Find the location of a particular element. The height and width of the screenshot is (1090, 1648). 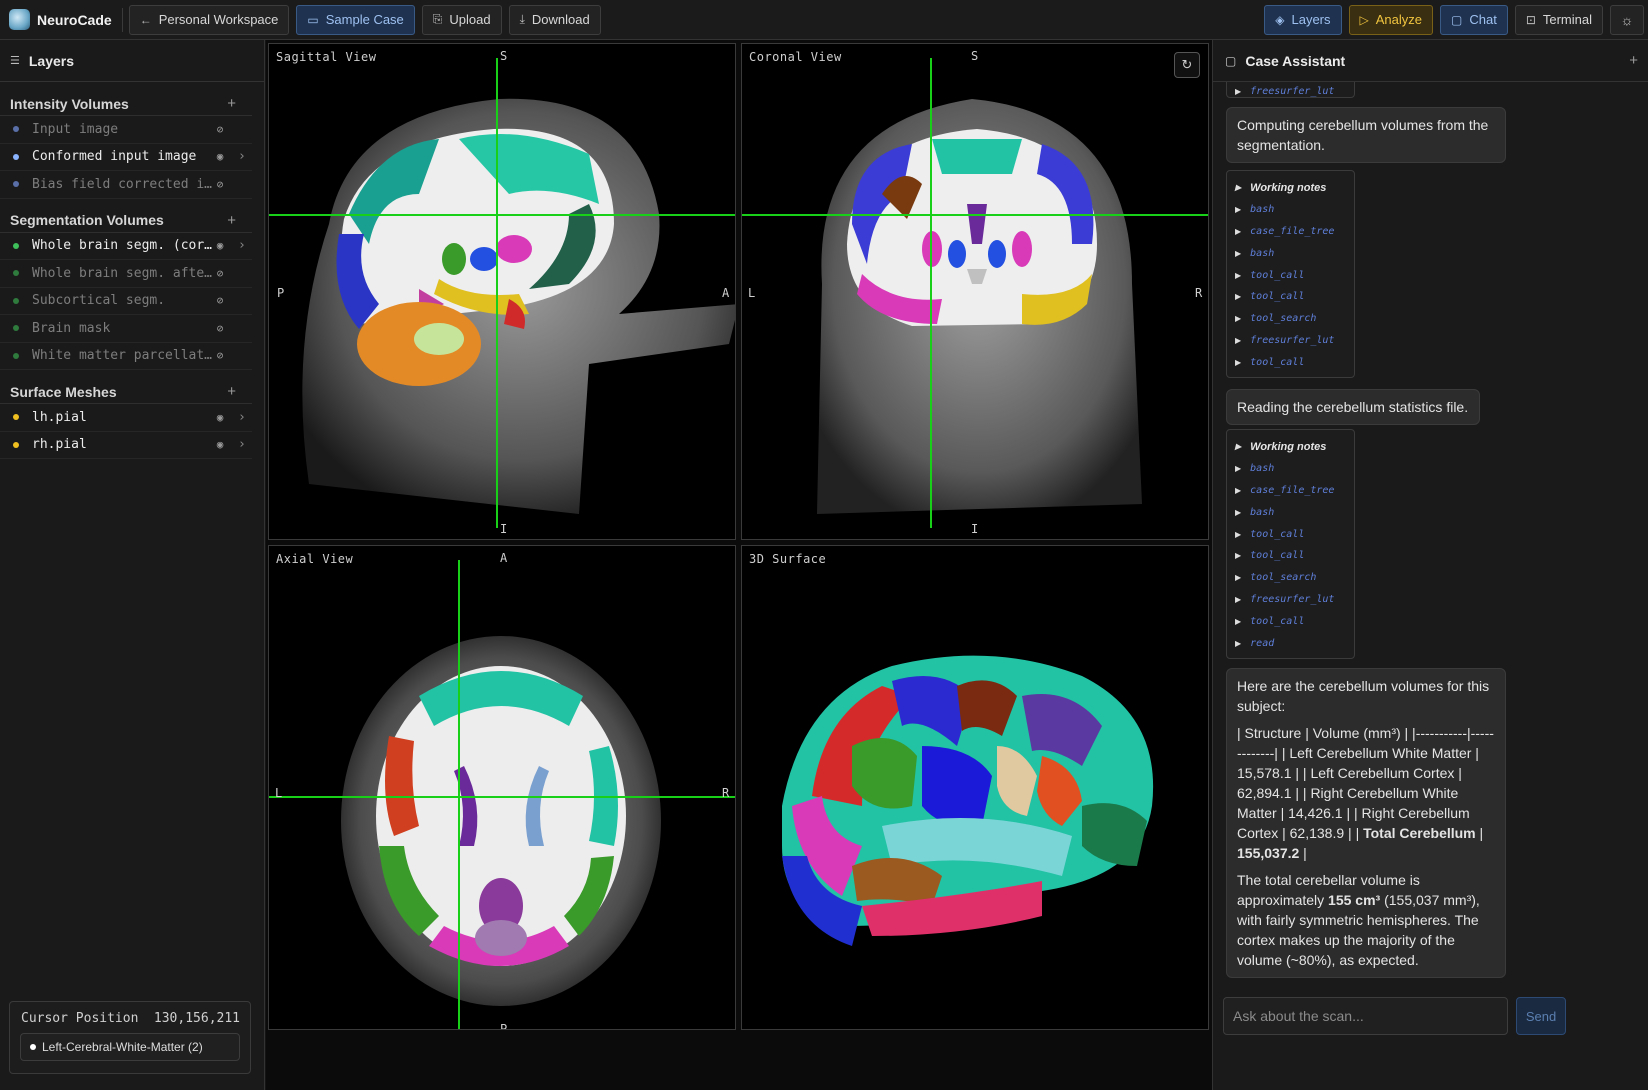

download-button: ⤓ Download is located at coordinates (554, 19).